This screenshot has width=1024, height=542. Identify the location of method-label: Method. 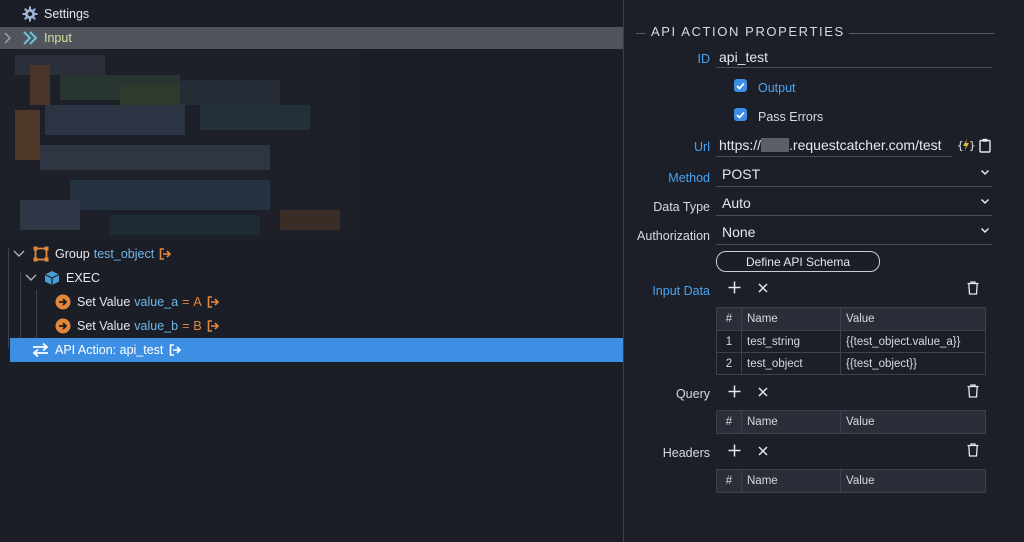
(689, 178).